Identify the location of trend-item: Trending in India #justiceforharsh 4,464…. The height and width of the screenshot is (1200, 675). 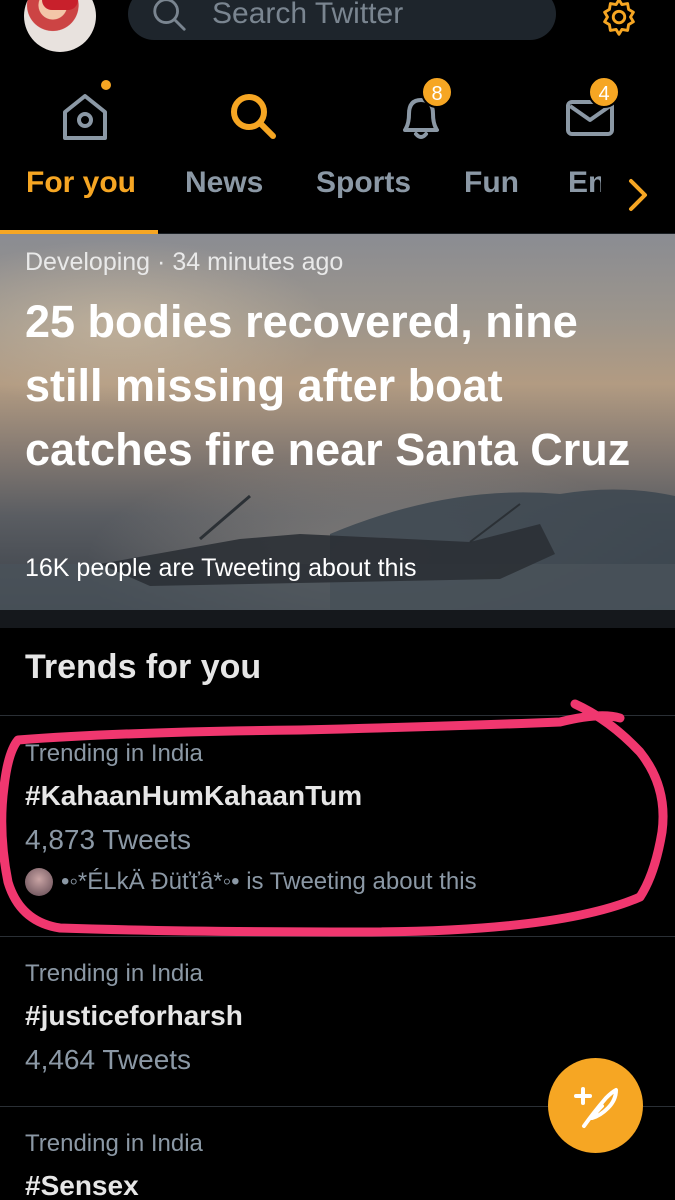
(335, 1018).